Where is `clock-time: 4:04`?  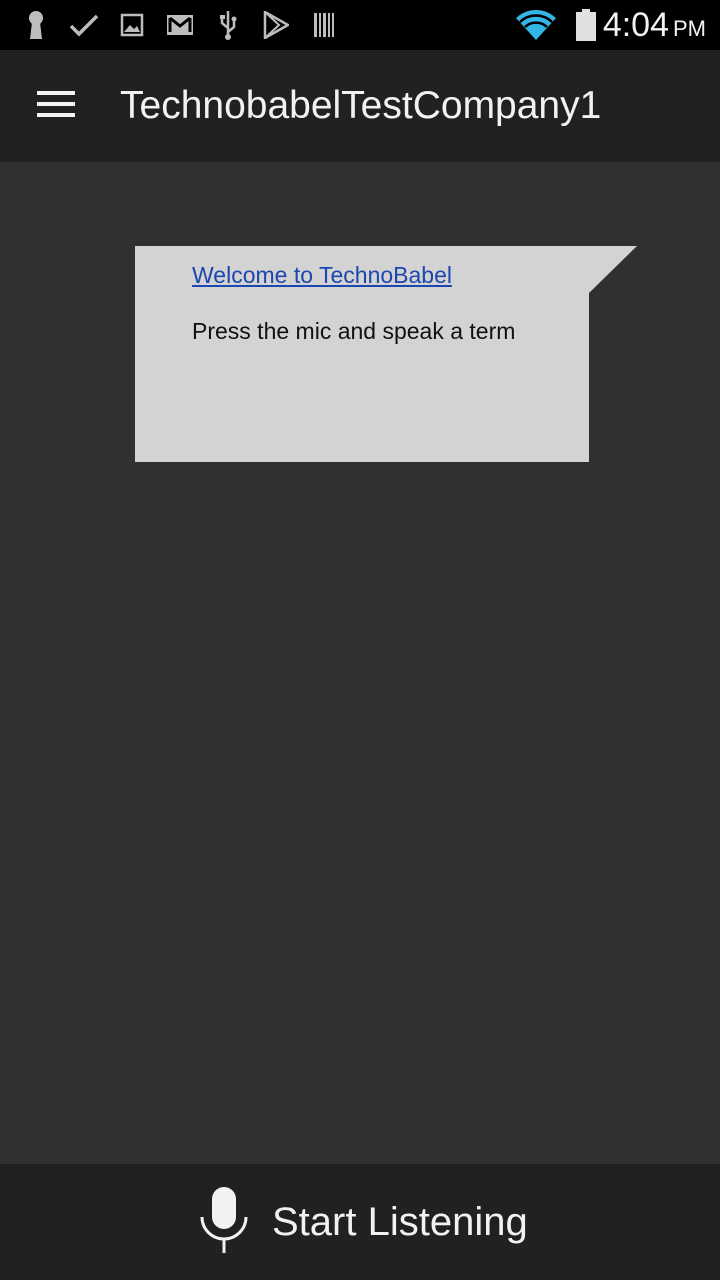 clock-time: 4:04 is located at coordinates (635, 25).